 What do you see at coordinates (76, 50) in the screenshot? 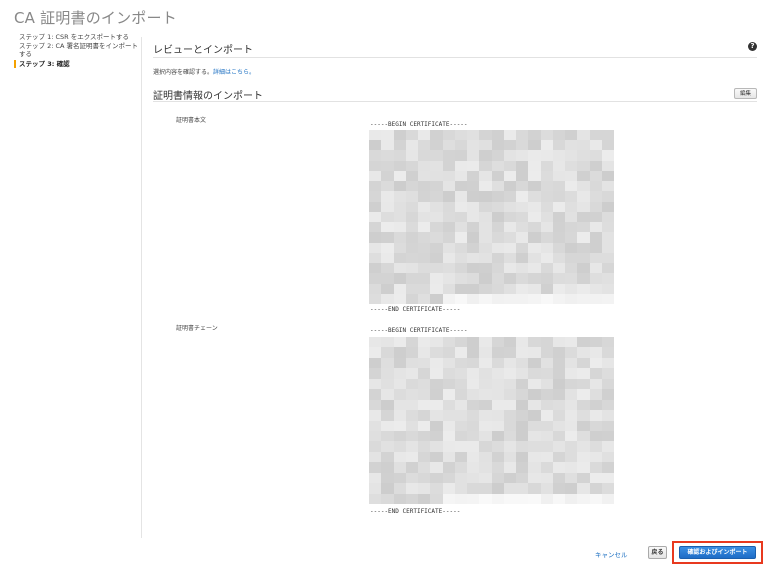
I see `step-2-import-signed-cert: ステップ 2: CA 署名証明書をインポートする` at bounding box center [76, 50].